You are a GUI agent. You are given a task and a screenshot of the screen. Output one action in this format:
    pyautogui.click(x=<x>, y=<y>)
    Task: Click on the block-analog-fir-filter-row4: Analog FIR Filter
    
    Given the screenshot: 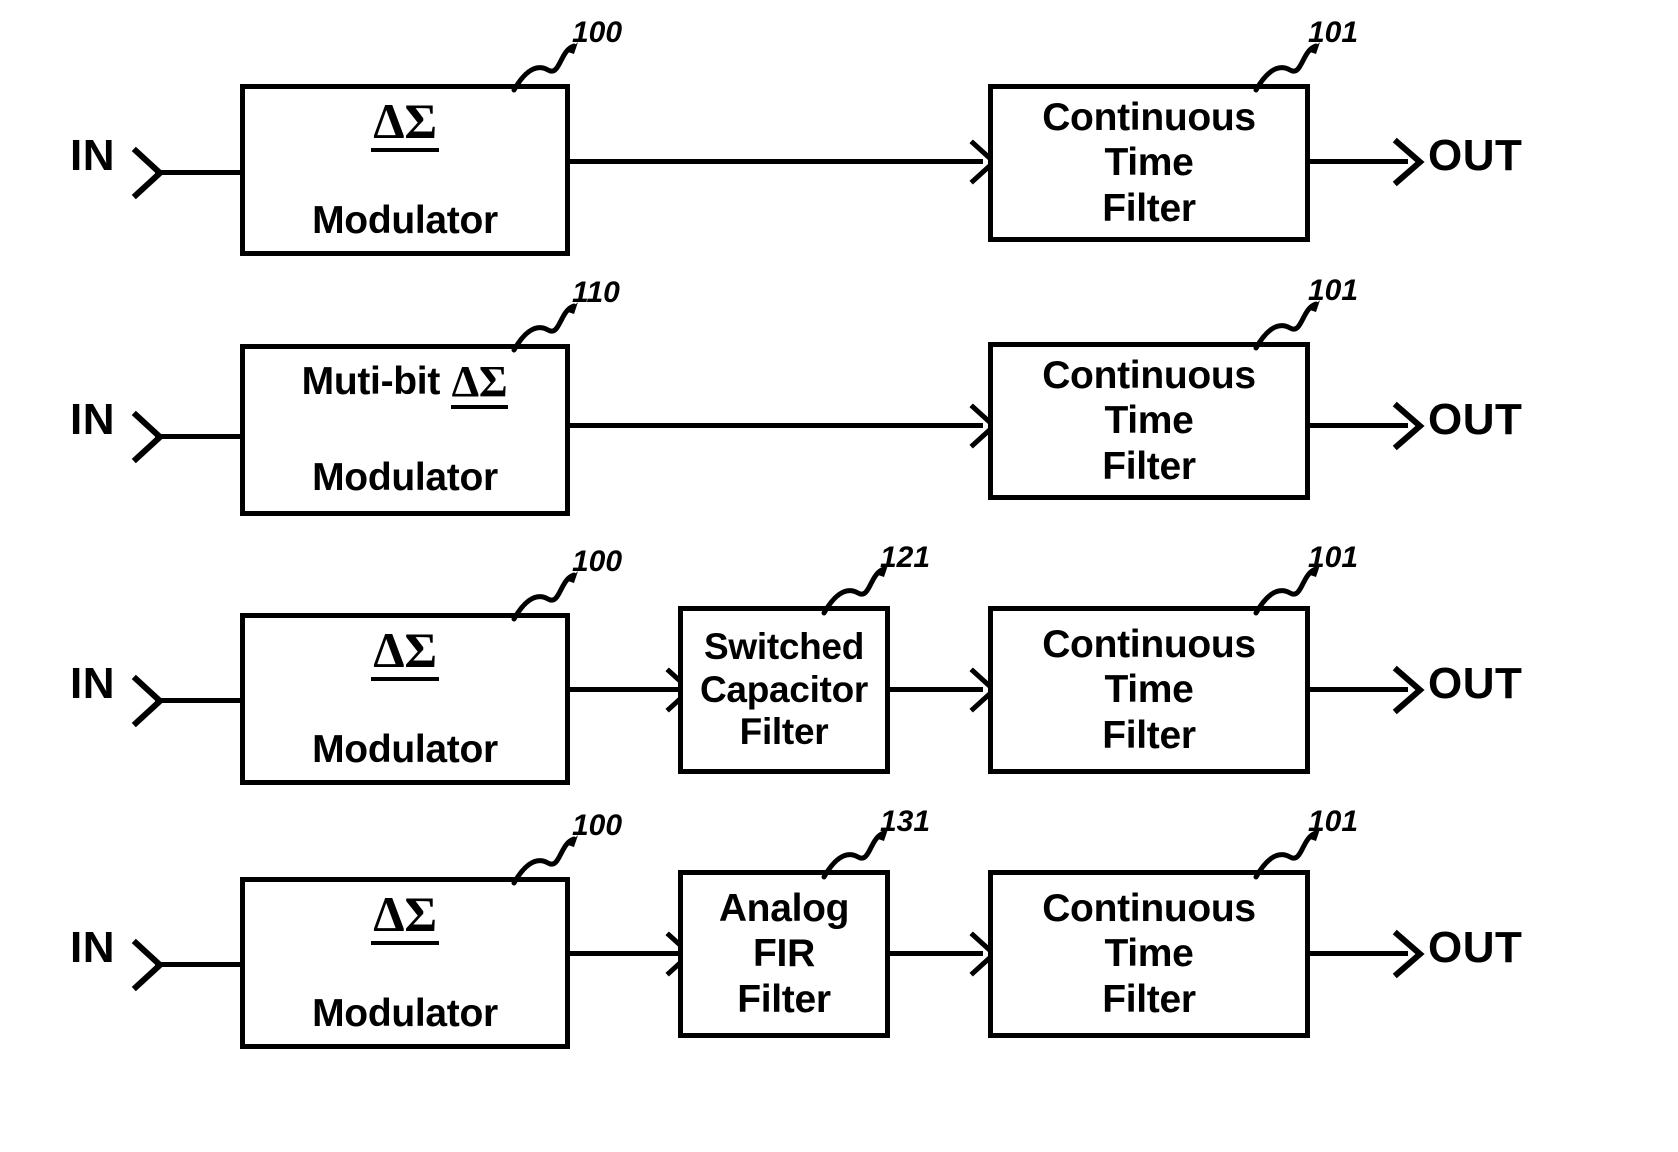 What is the action you would take?
    pyautogui.click(x=784, y=954)
    